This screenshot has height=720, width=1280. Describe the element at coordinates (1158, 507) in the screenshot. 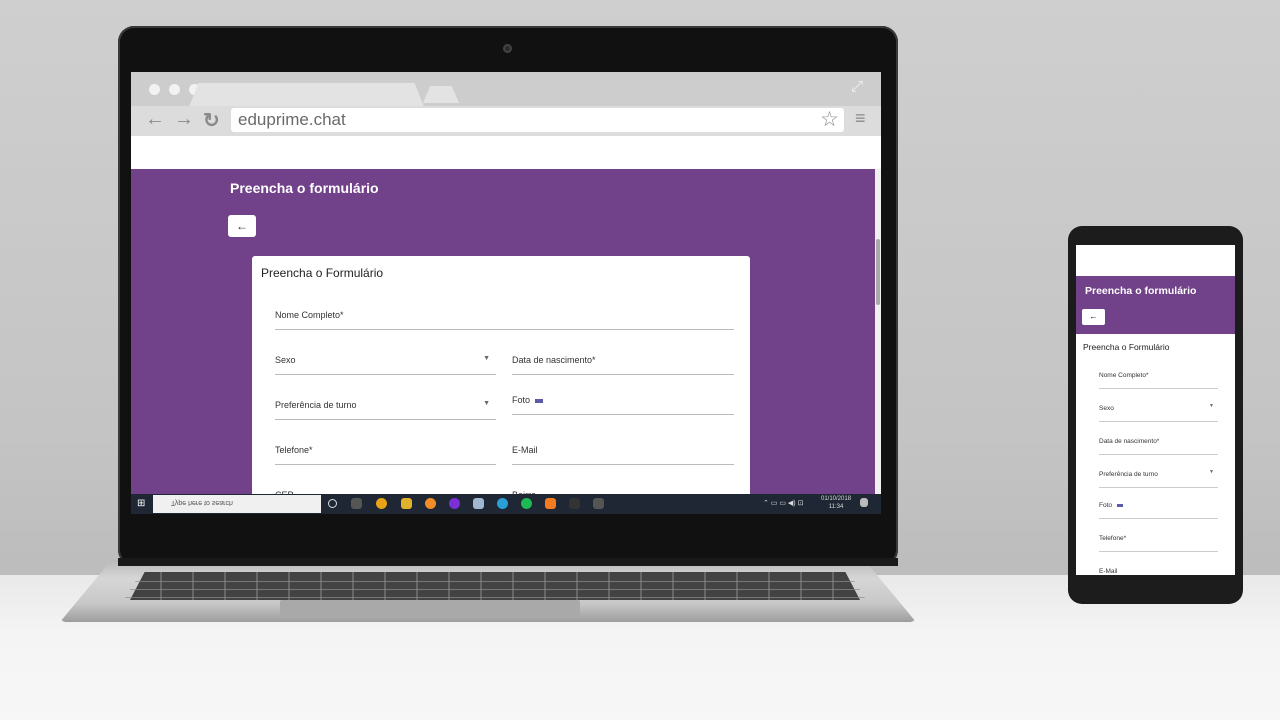

I see `phone-foto-field: Foto` at that location.